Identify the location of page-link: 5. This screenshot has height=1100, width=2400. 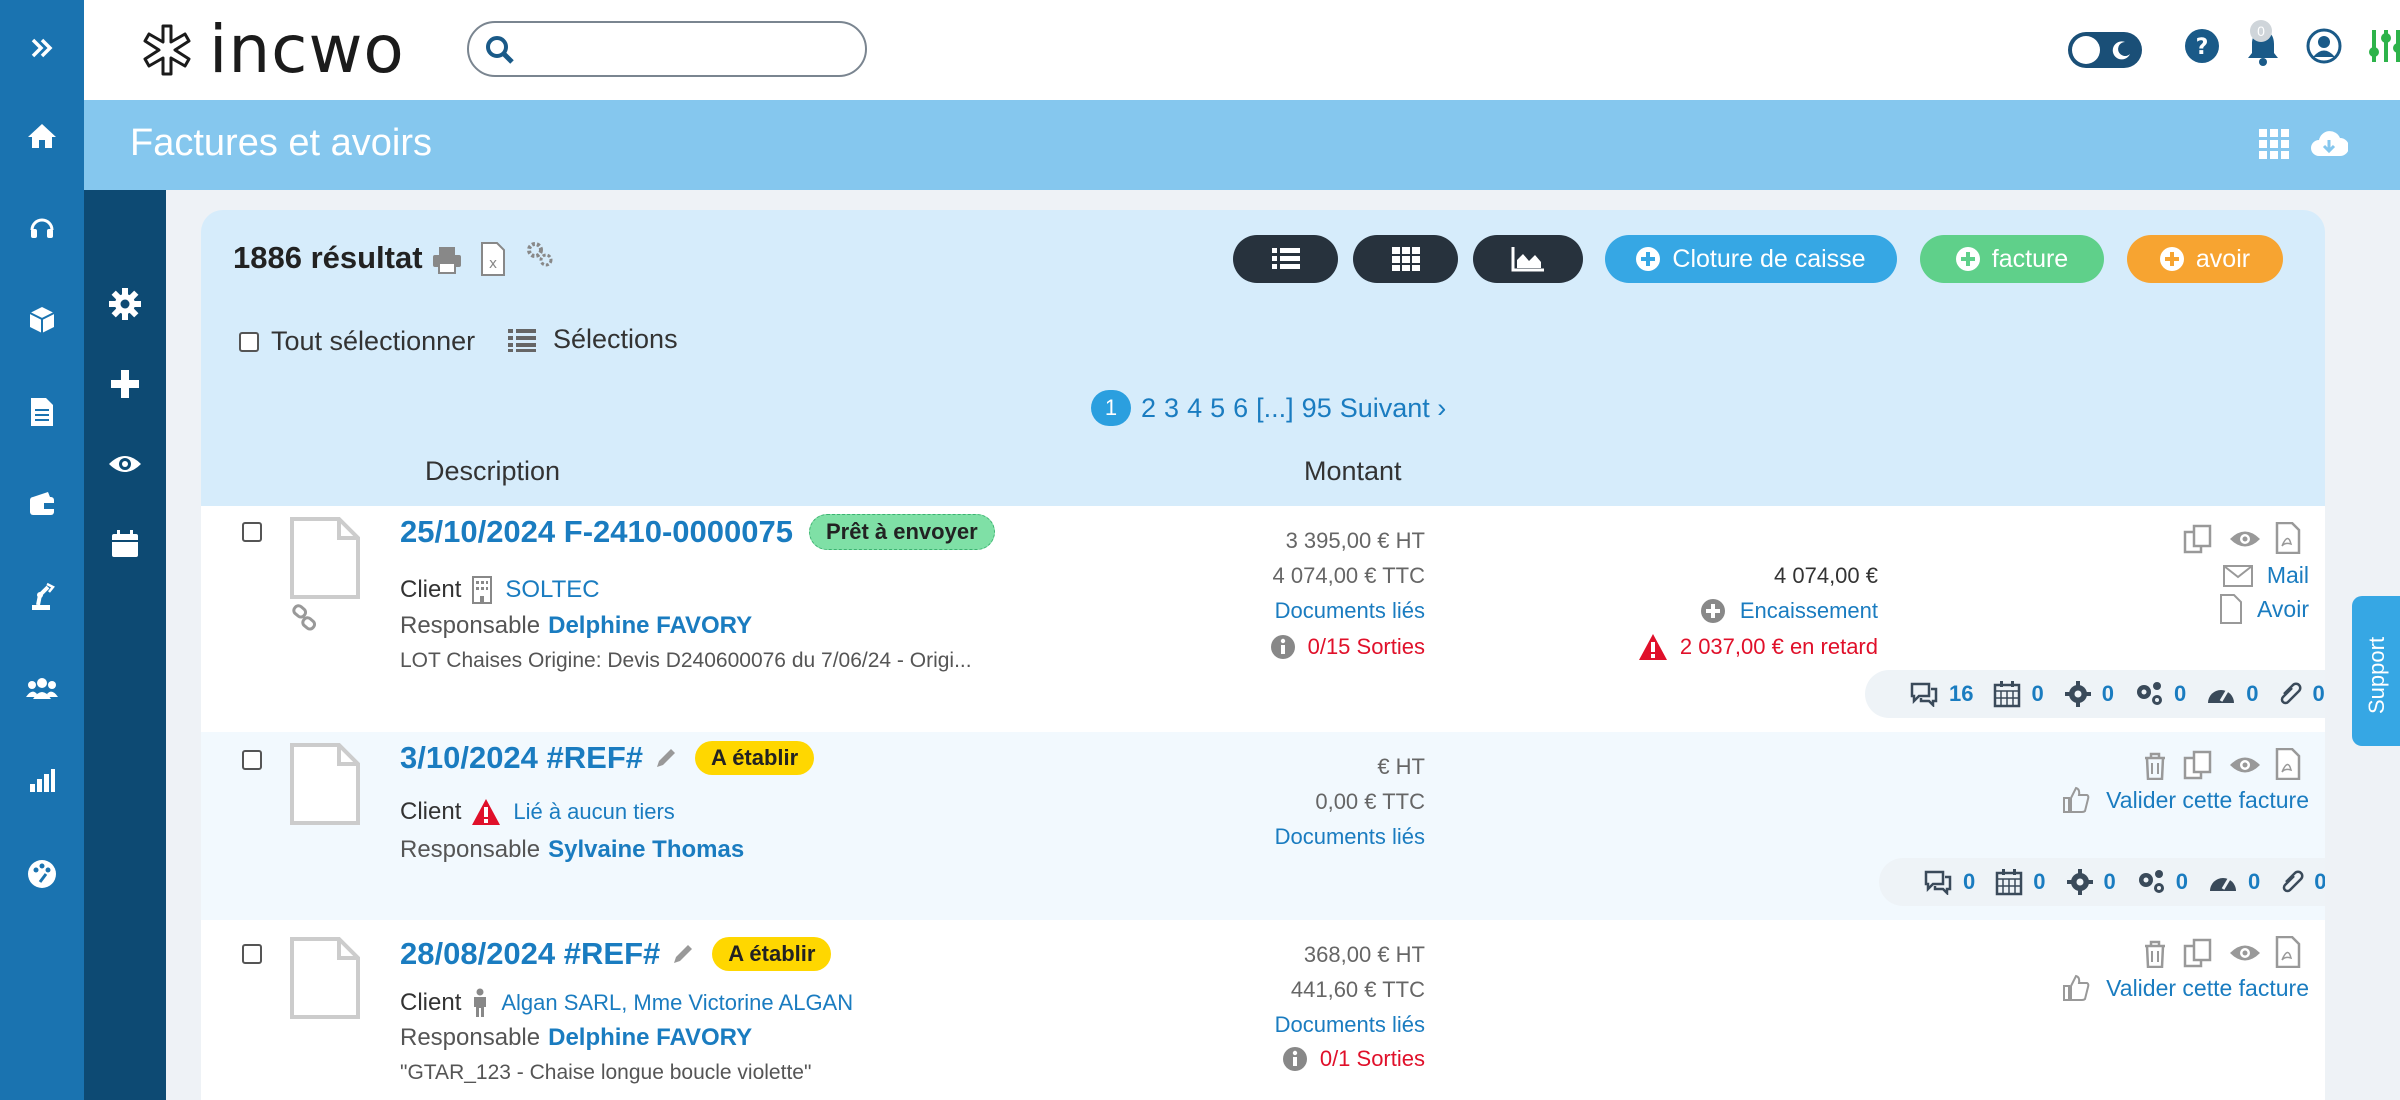
(1217, 408).